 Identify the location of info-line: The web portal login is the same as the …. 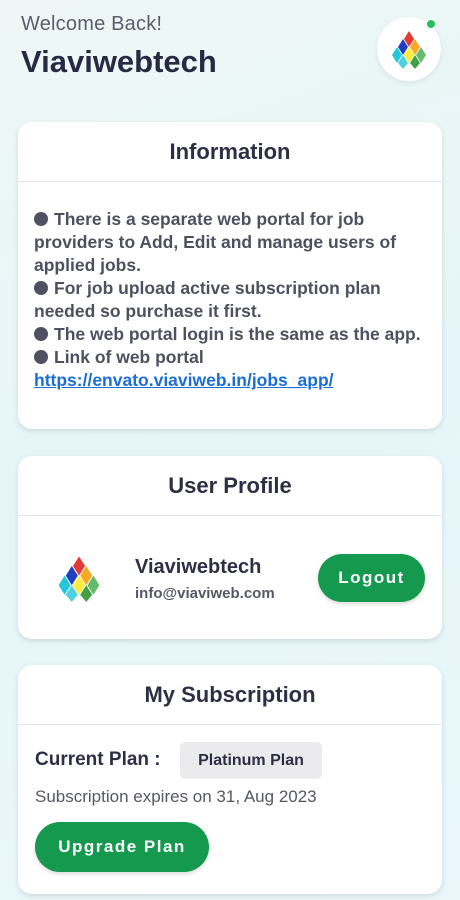
(230, 334).